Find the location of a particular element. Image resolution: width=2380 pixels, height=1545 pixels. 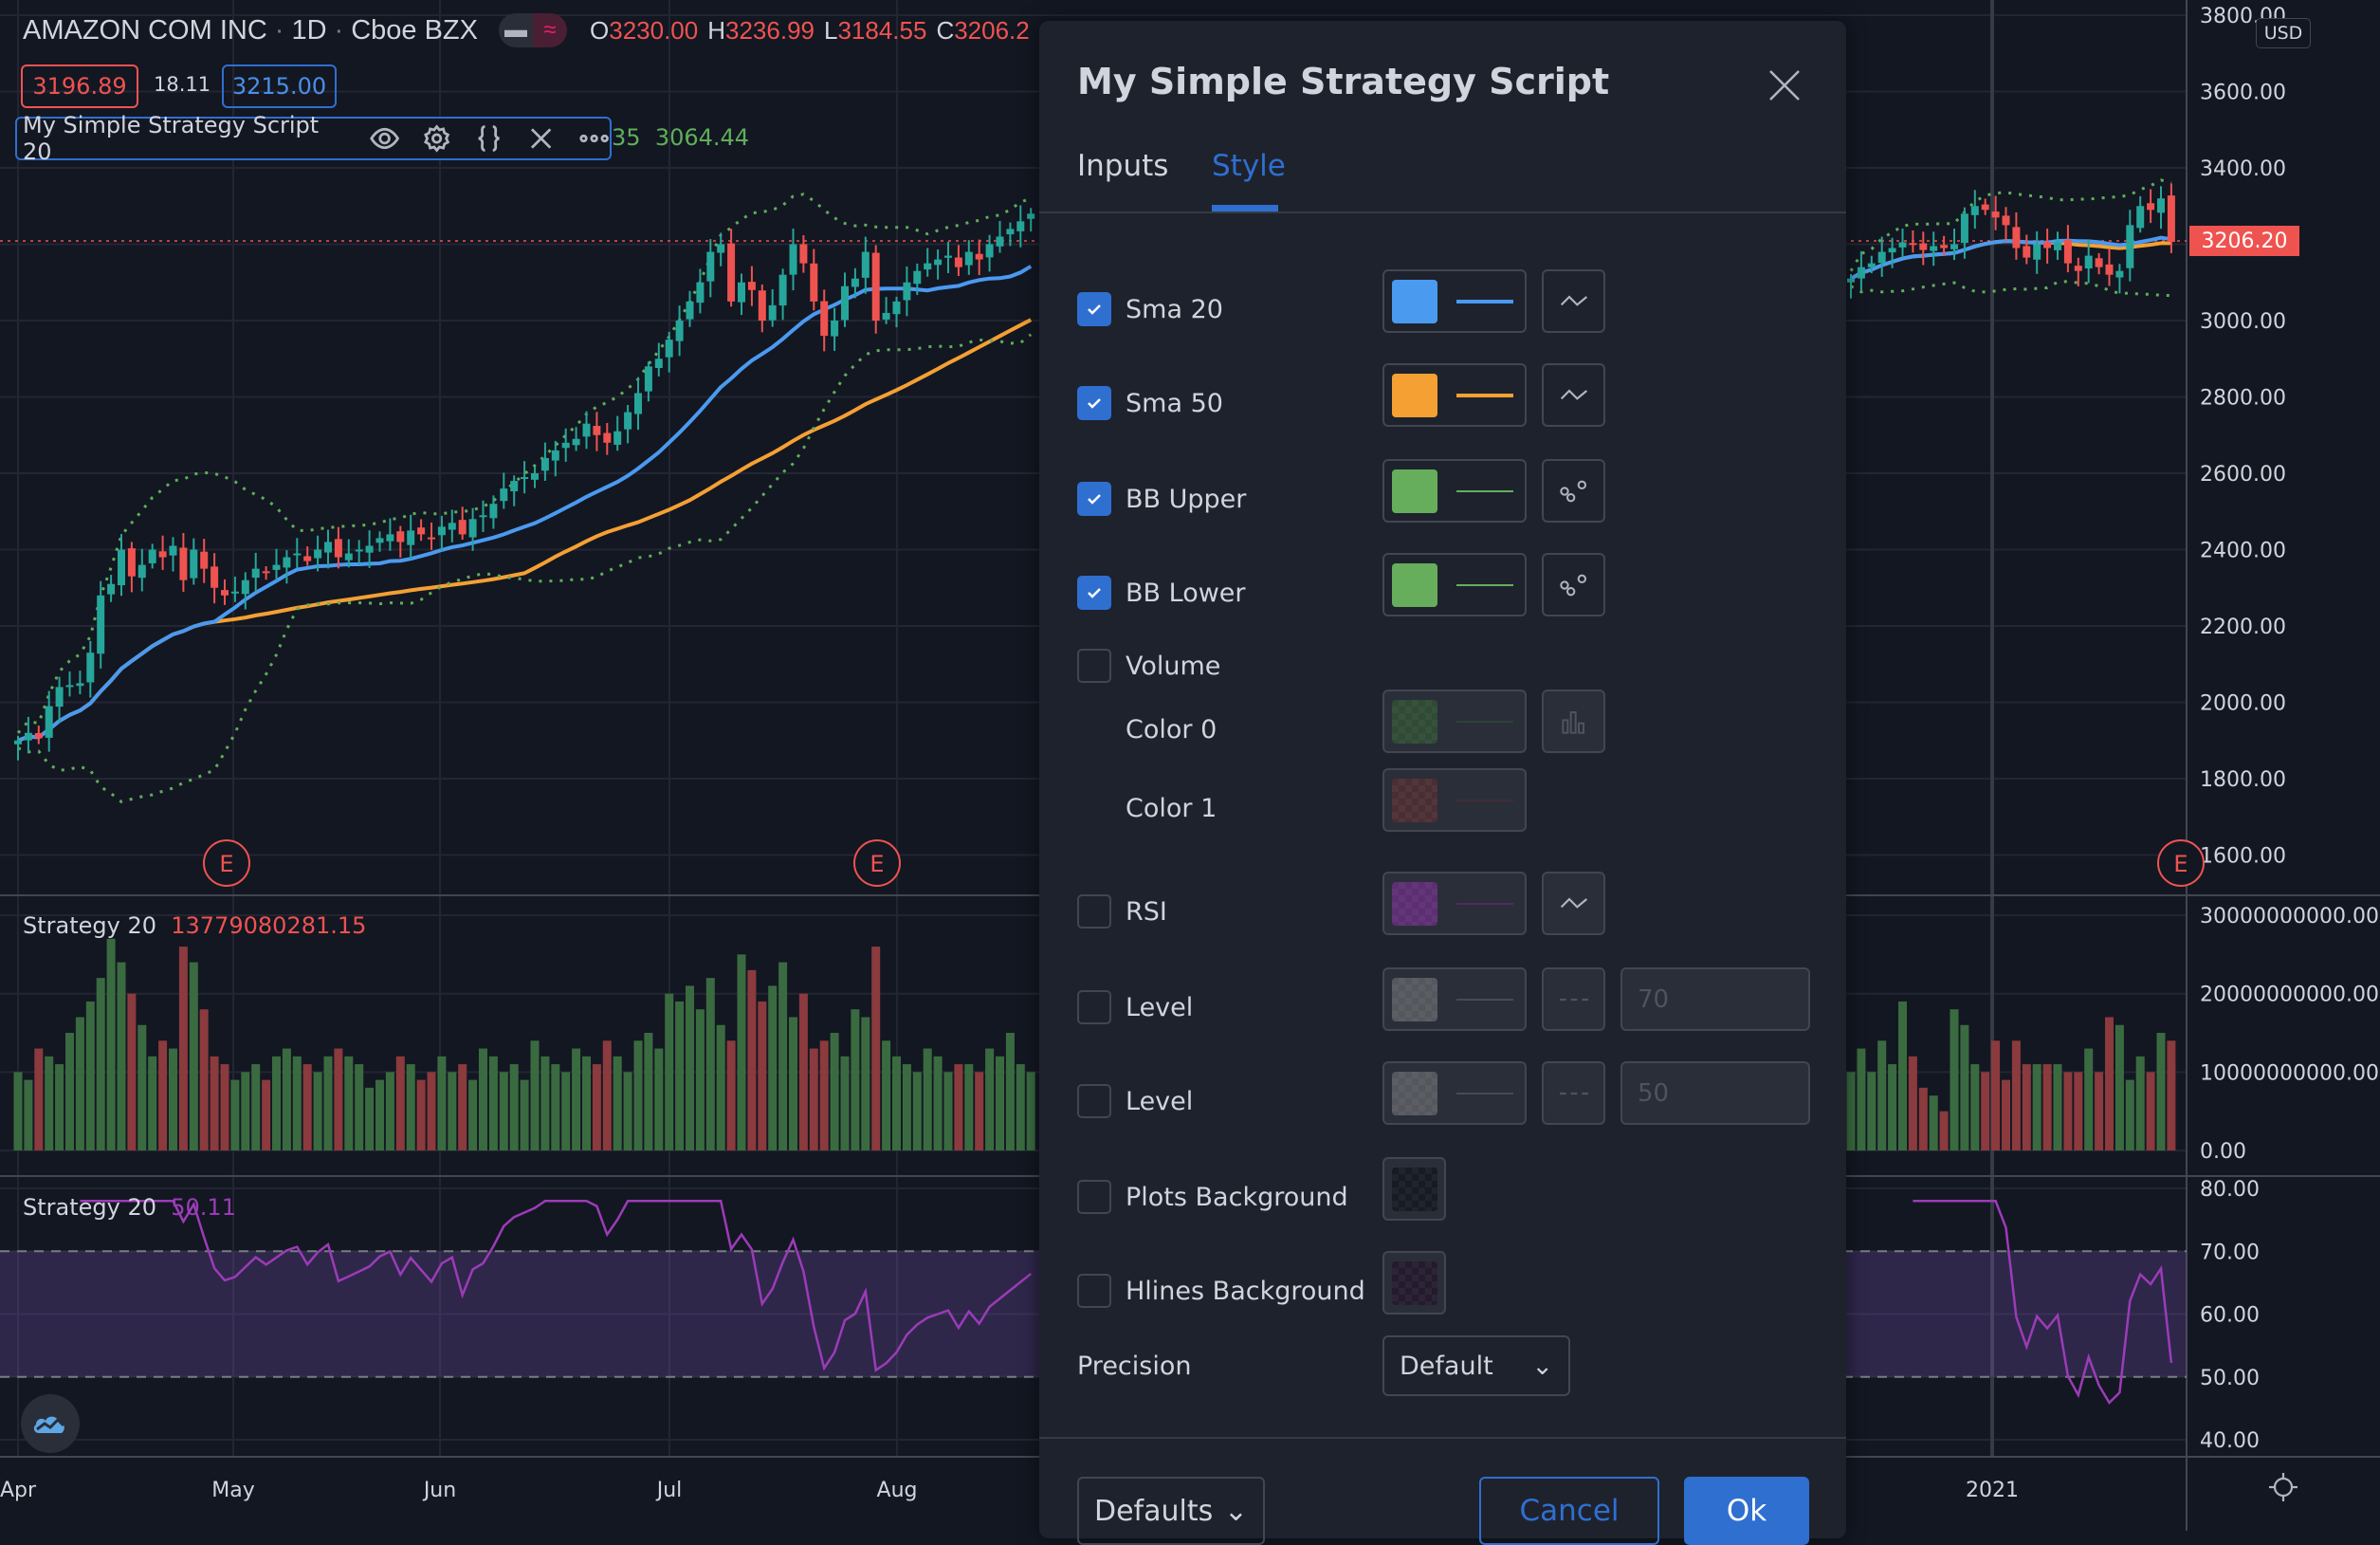

volume-pane-legend: Strategy 20 13779080281.15 is located at coordinates (194, 926).